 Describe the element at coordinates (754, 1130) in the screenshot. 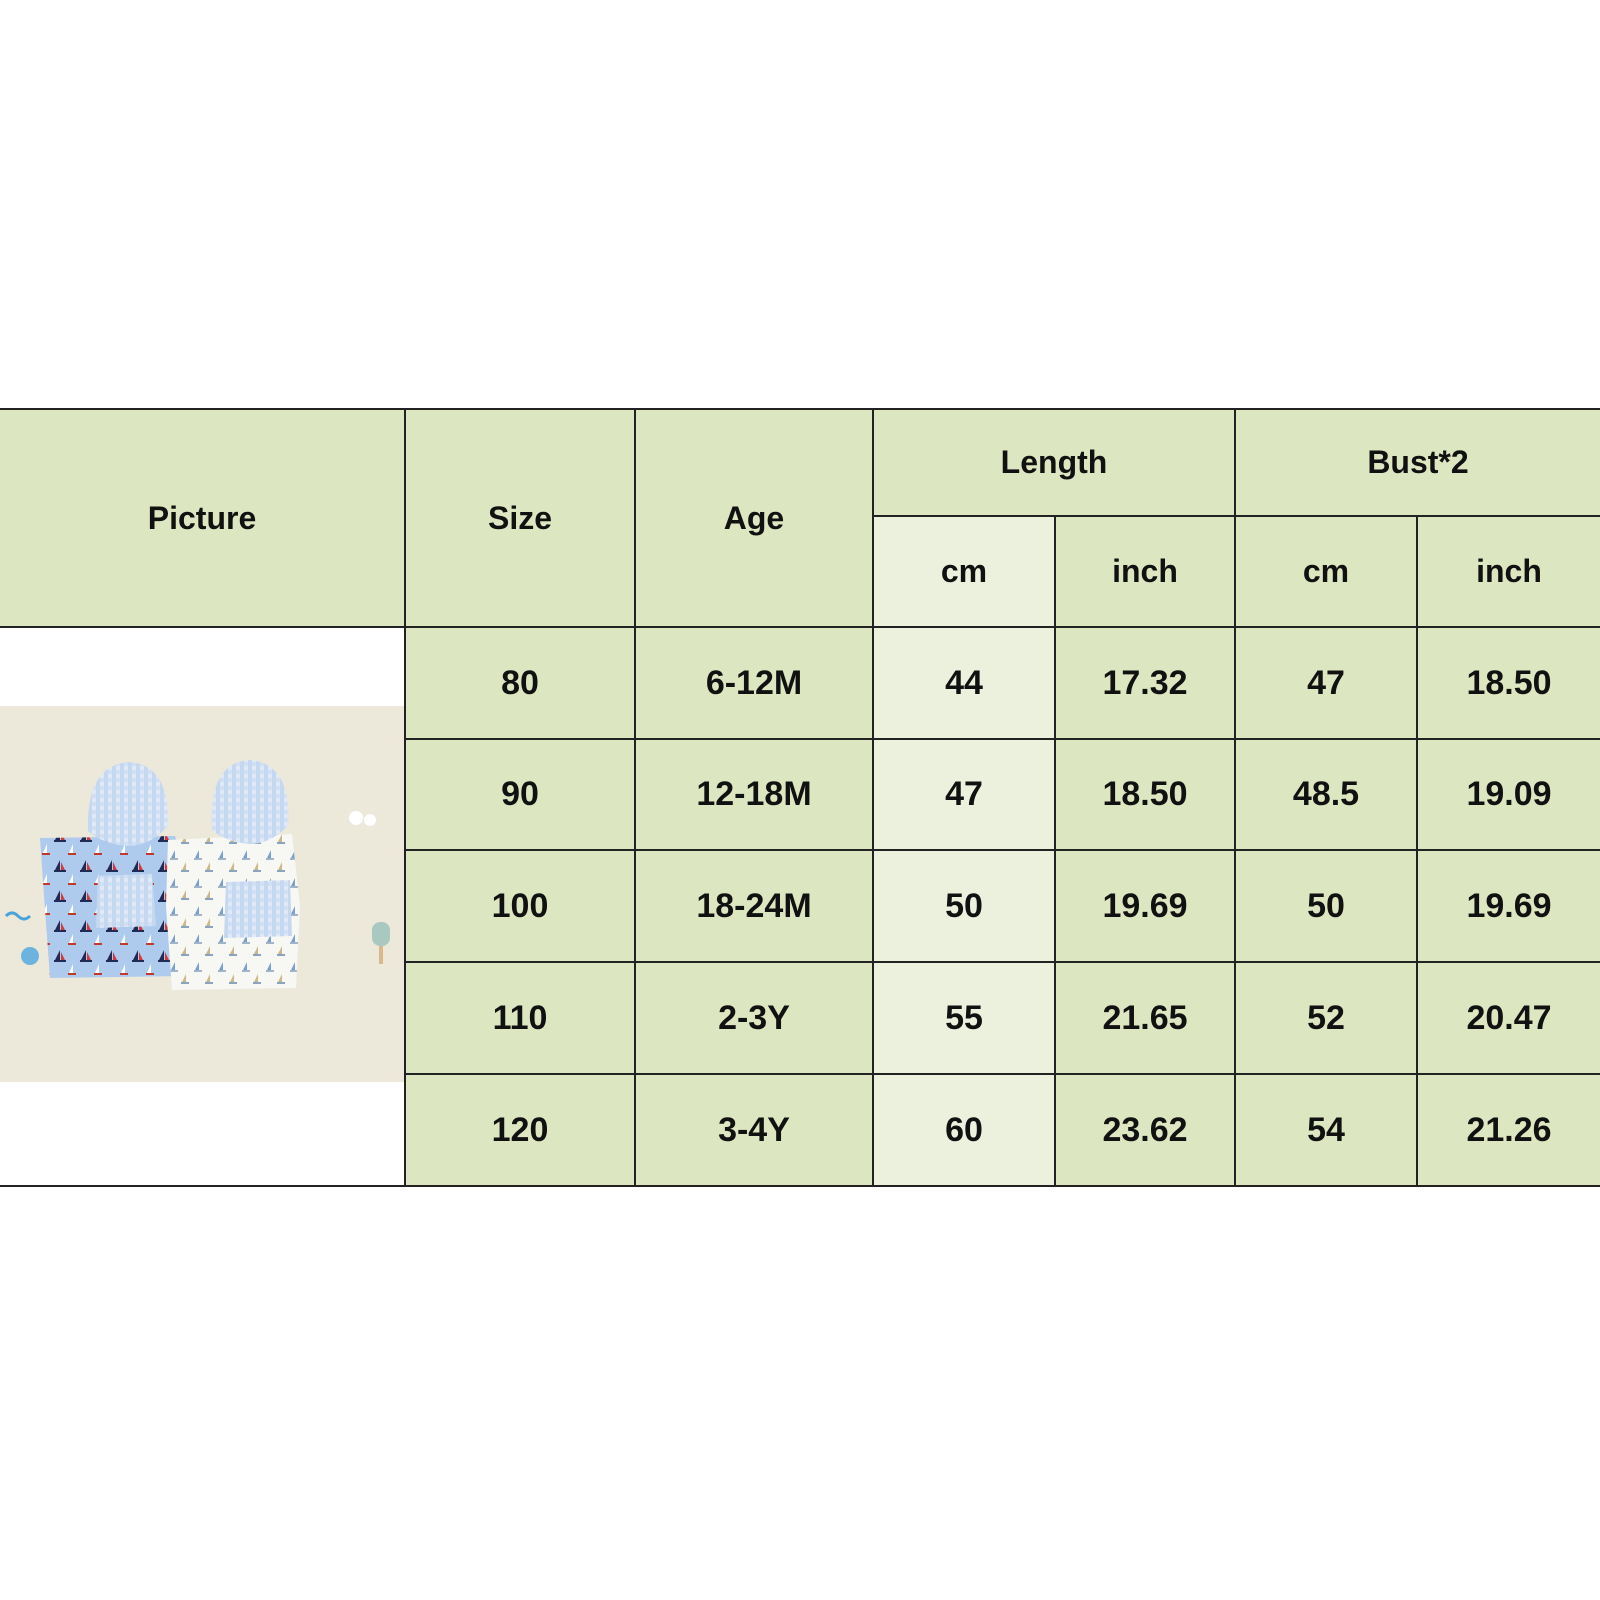

I see `cell-age: 3-4Y` at that location.